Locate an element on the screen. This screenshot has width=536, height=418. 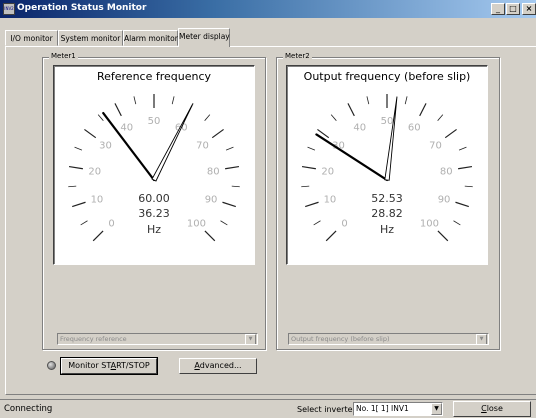
meter1-group-label: Meter1 is located at coordinates (63, 56).